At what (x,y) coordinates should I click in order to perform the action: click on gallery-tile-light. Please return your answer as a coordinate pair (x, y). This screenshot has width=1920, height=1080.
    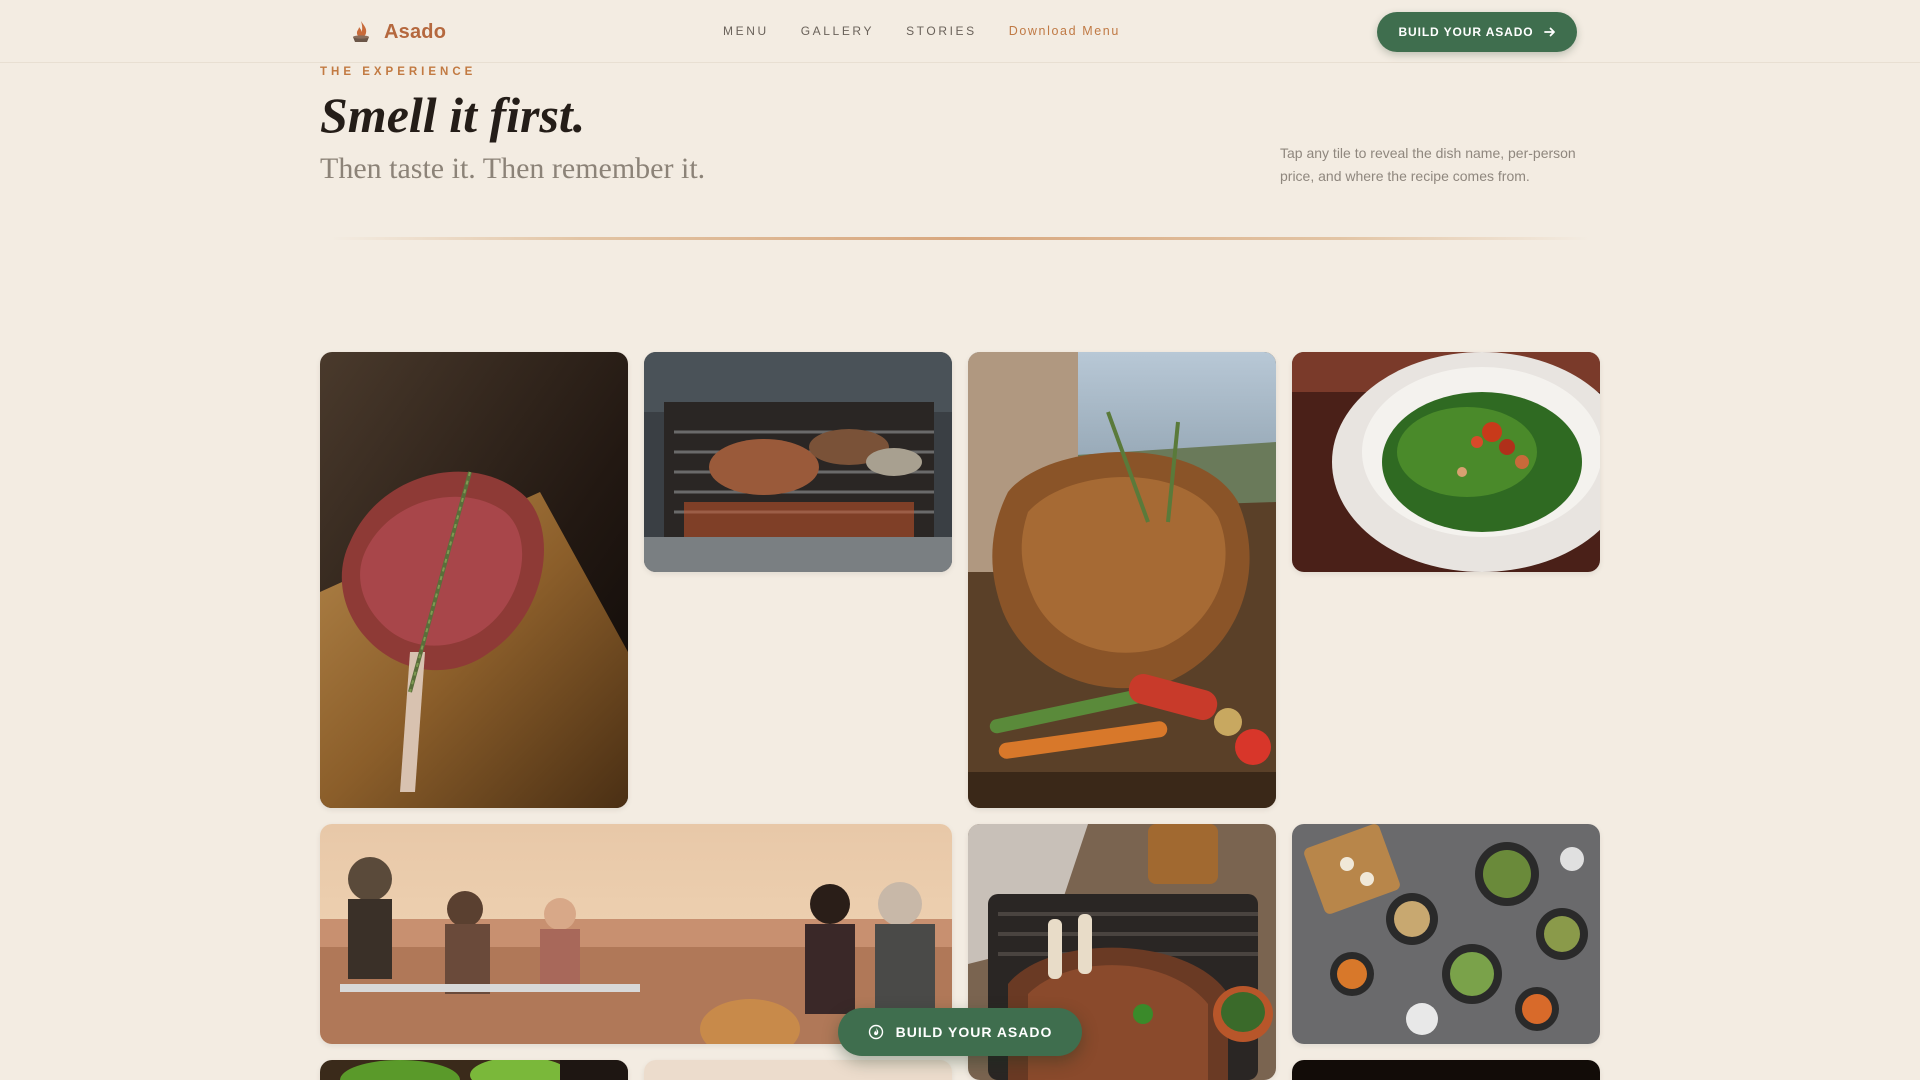
    Looking at the image, I should click on (798, 1070).